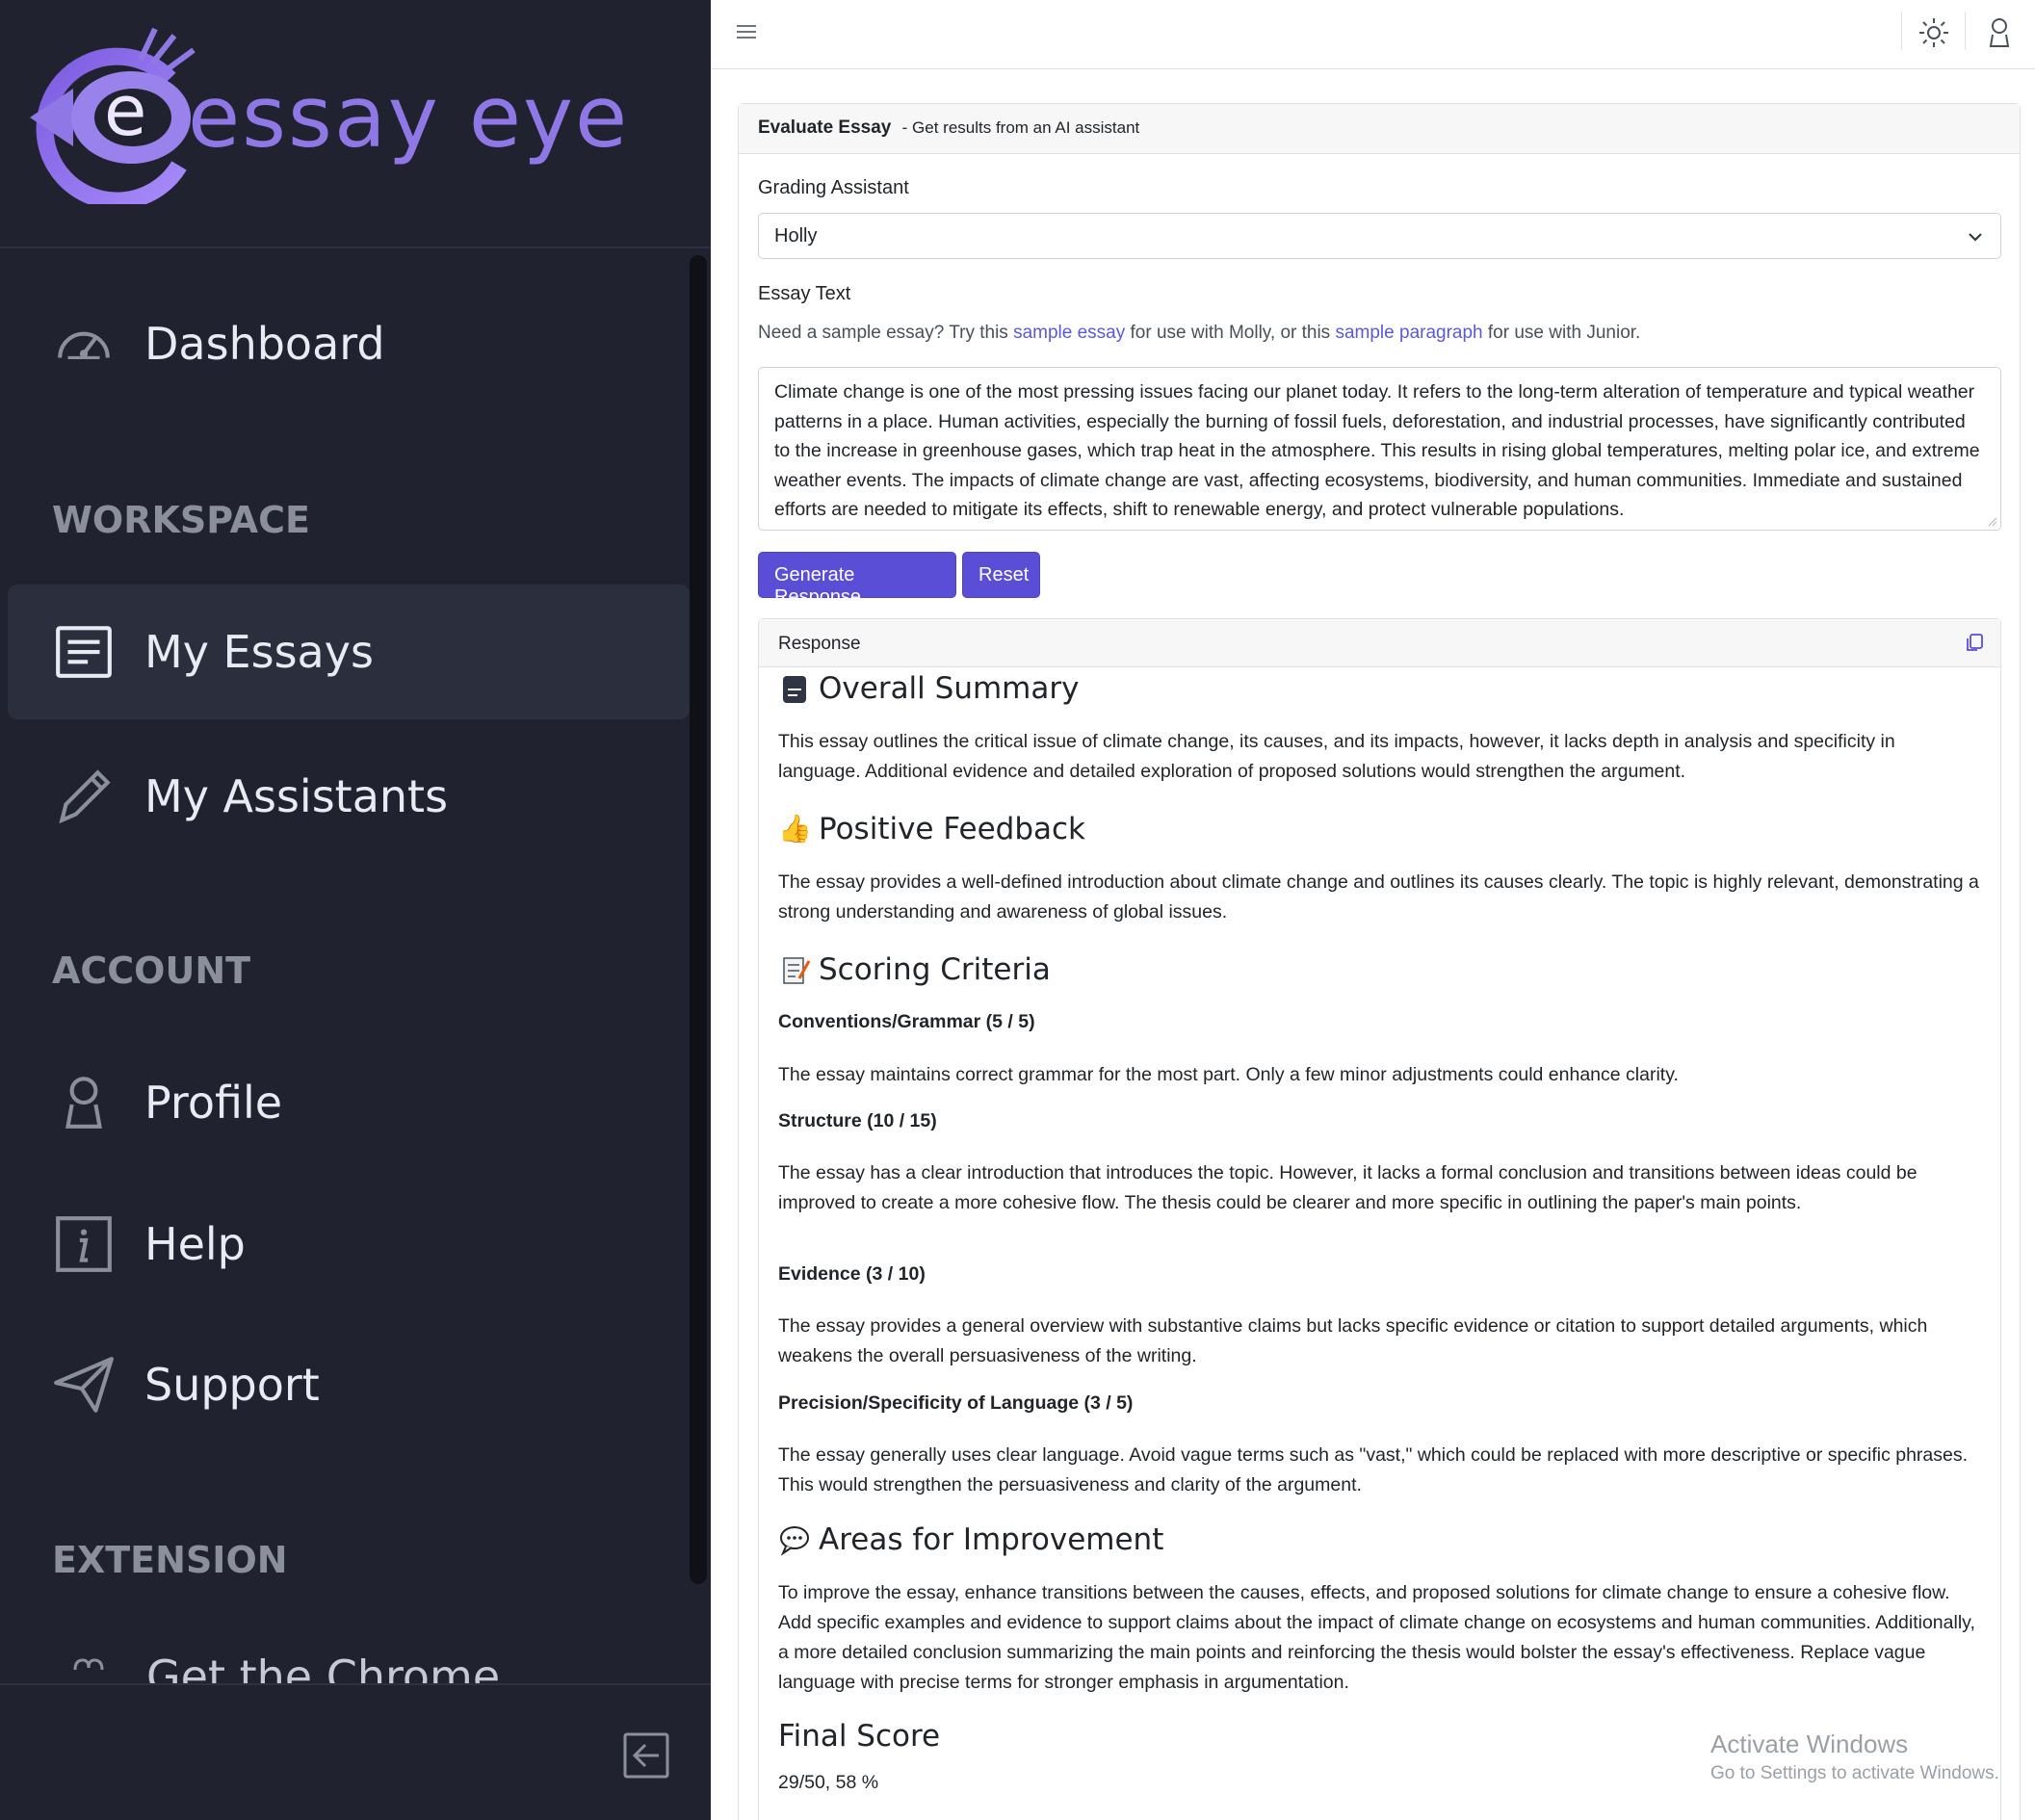 This screenshot has height=1820, width=2035. What do you see at coordinates (214, 1103) in the screenshot?
I see `sidebar-item-label: Profile` at bounding box center [214, 1103].